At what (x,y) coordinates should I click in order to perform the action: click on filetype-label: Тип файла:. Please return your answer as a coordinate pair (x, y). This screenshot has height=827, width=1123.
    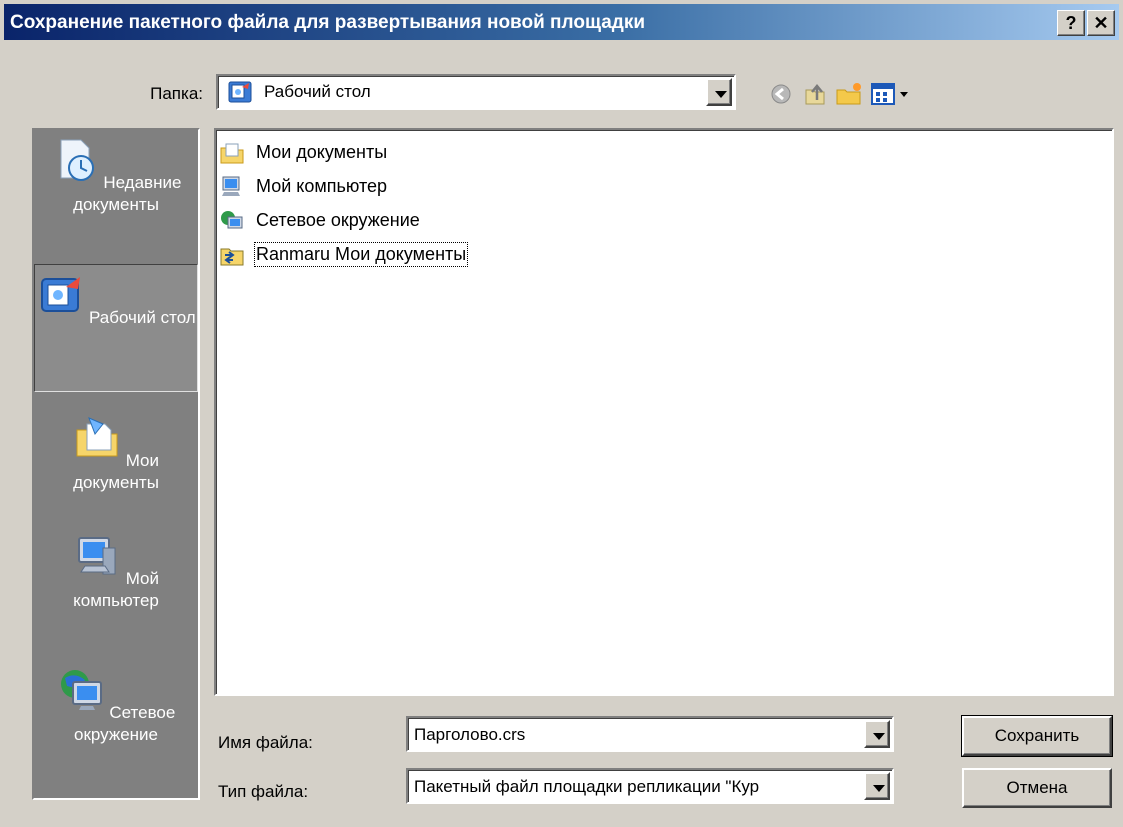
    Looking at the image, I should click on (263, 791).